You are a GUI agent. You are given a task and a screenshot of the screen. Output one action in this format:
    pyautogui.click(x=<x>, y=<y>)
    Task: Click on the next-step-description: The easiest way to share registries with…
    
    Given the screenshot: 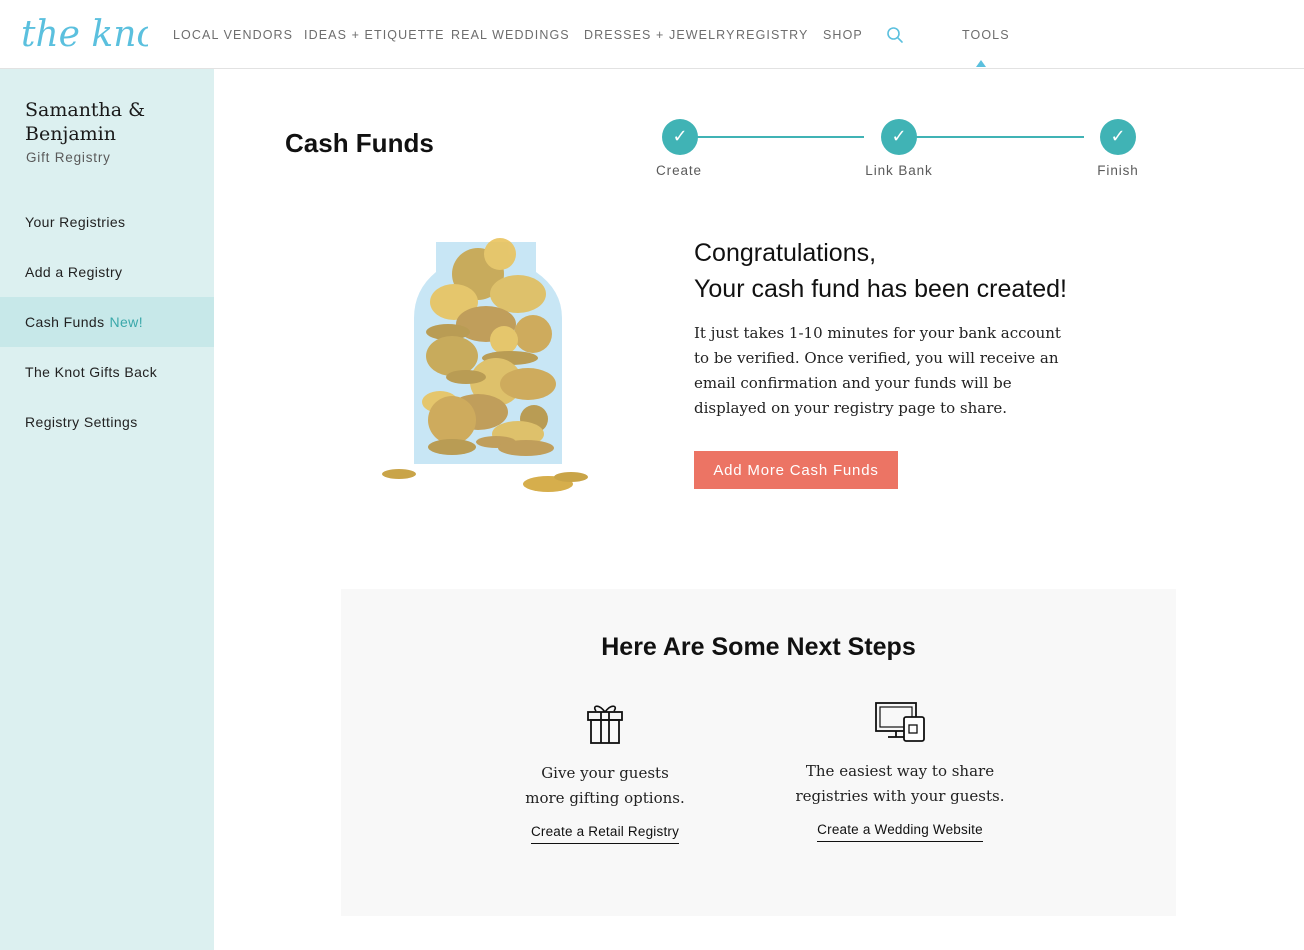 What is the action you would take?
    pyautogui.click(x=900, y=784)
    